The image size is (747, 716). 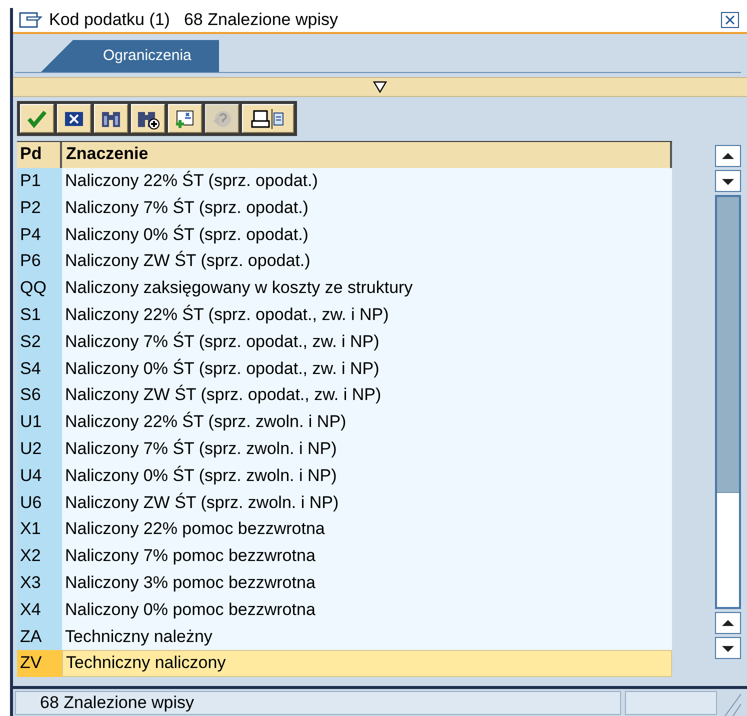 I want to click on column-header: Pd, so click(x=39, y=155).